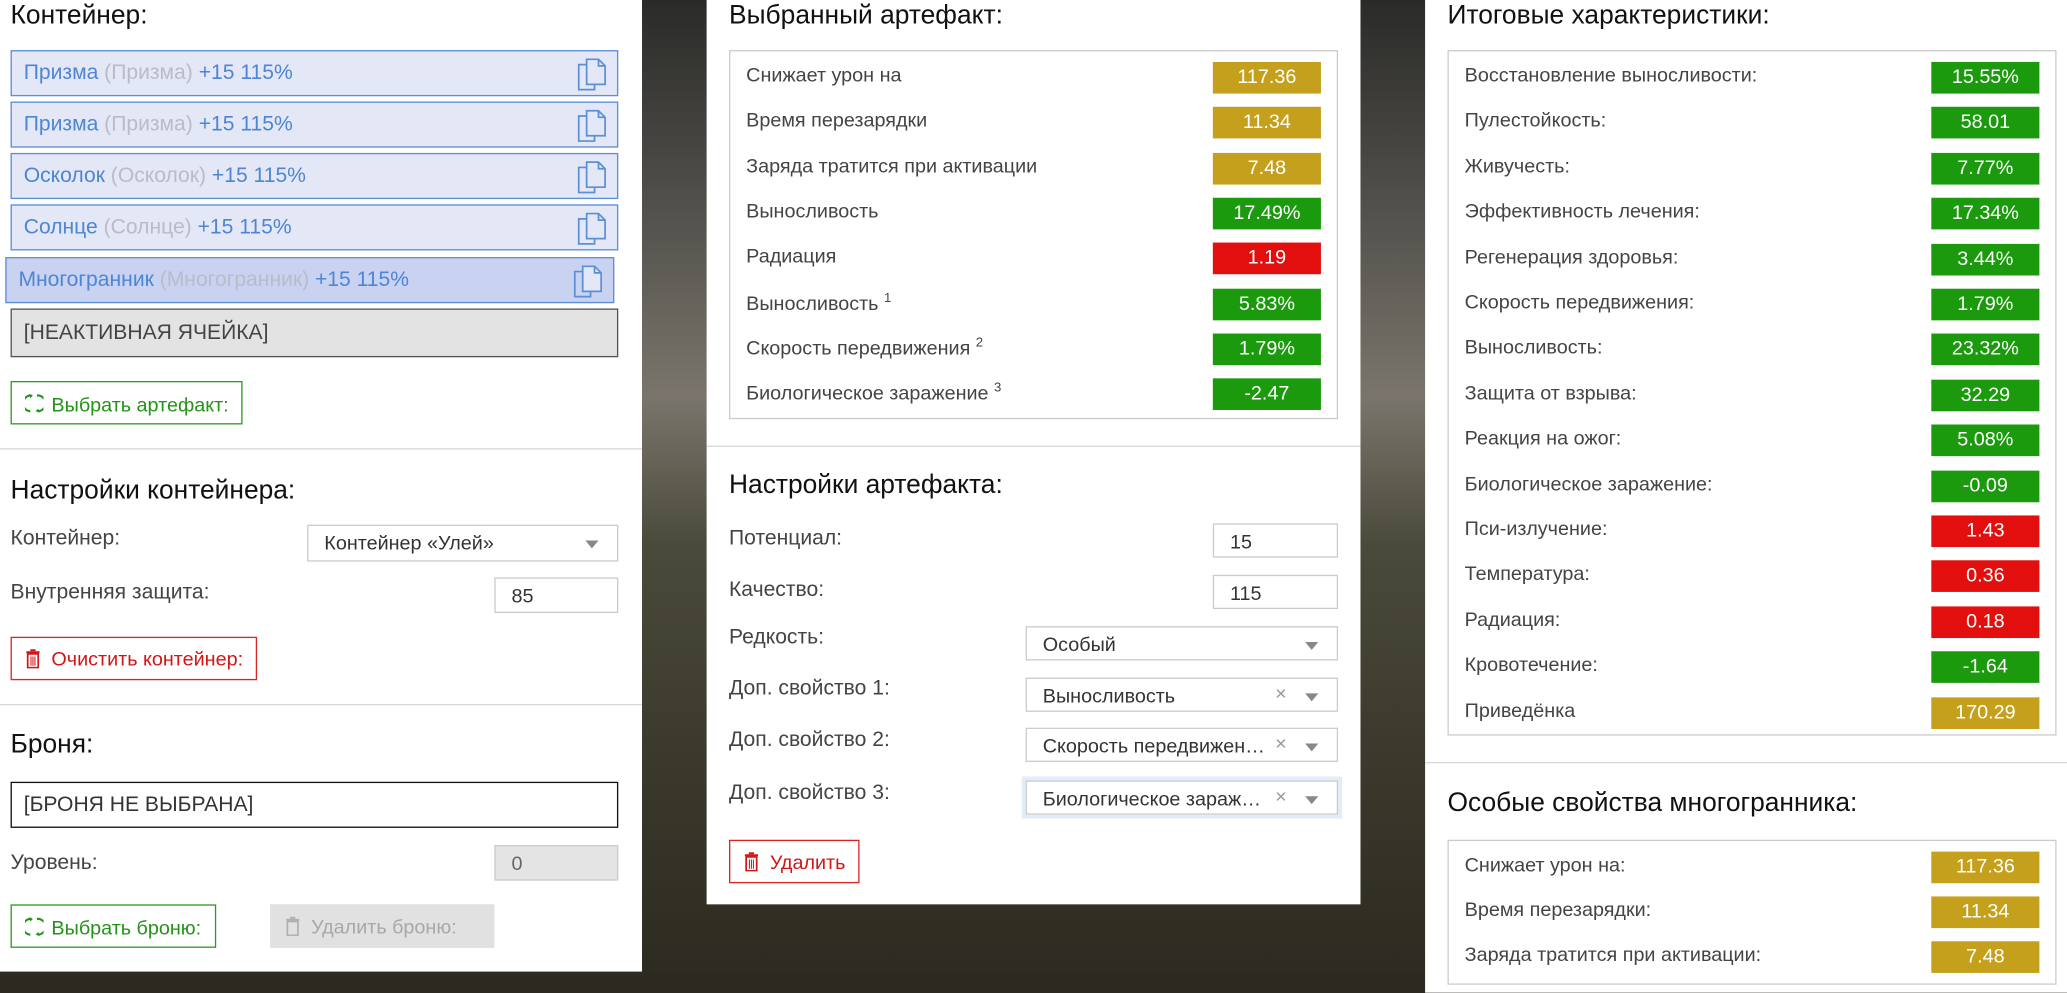  I want to click on stat-value-badge: -1.64, so click(1985, 667).